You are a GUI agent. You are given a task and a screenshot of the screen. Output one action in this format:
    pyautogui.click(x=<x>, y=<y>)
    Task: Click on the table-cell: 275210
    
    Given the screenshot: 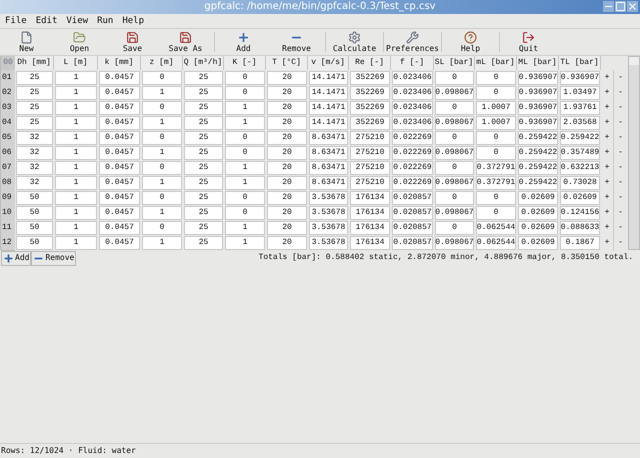 What is the action you would take?
    pyautogui.click(x=370, y=138)
    